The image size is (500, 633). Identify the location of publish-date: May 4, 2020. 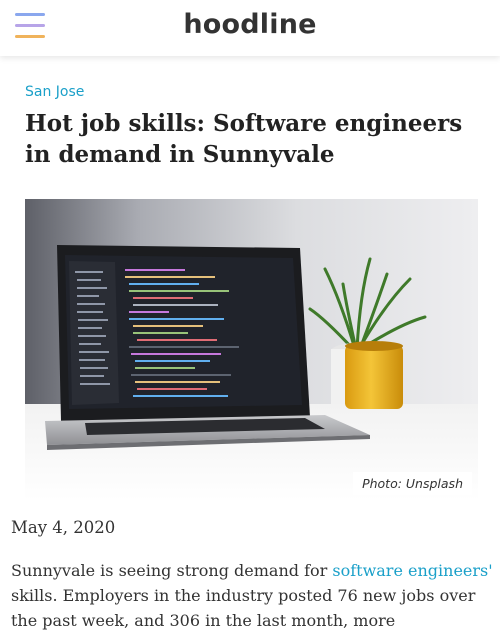
(63, 527).